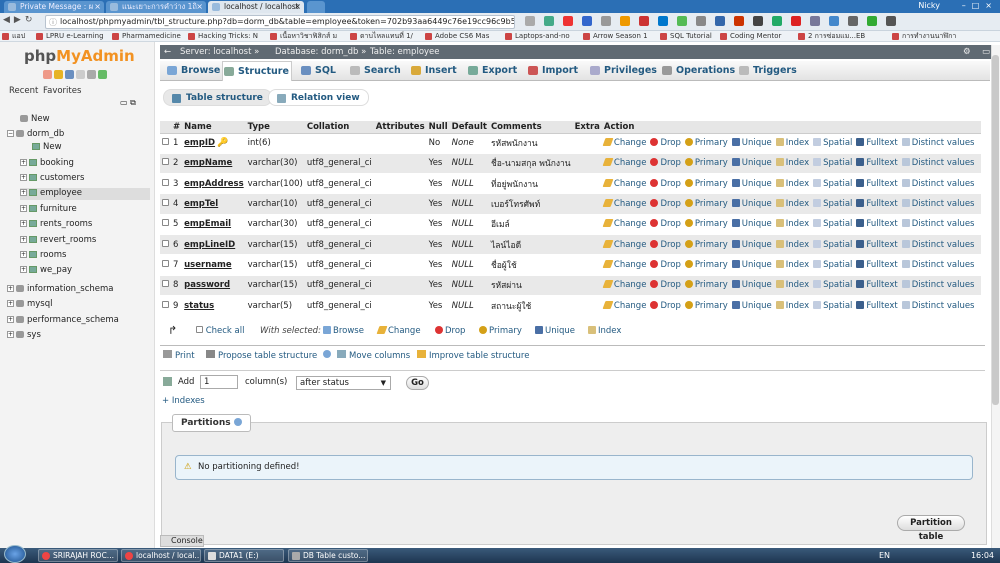  What do you see at coordinates (183, 401) in the screenshot?
I see `indexes-toggle: + Indexes` at bounding box center [183, 401].